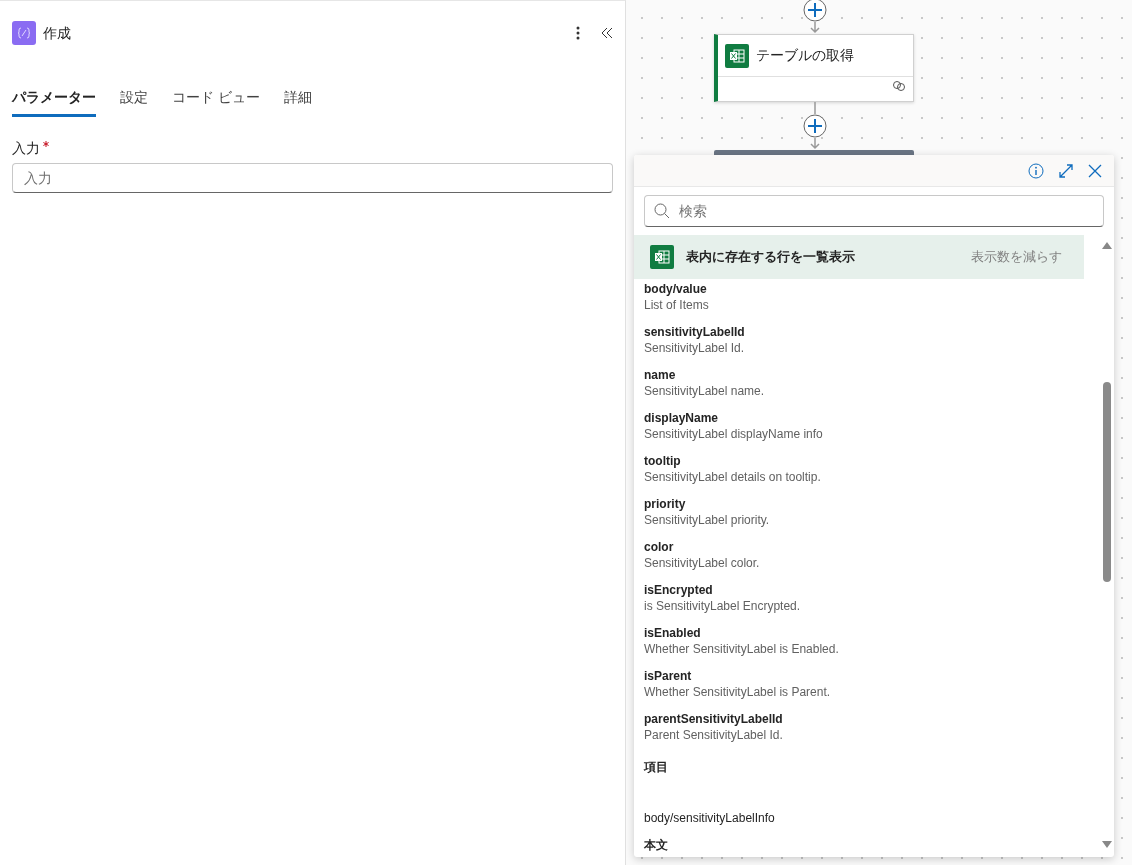 This screenshot has height=865, width=1132. Describe the element at coordinates (866, 332) in the screenshot. I see `field-name: sensitivityLabelId` at that location.